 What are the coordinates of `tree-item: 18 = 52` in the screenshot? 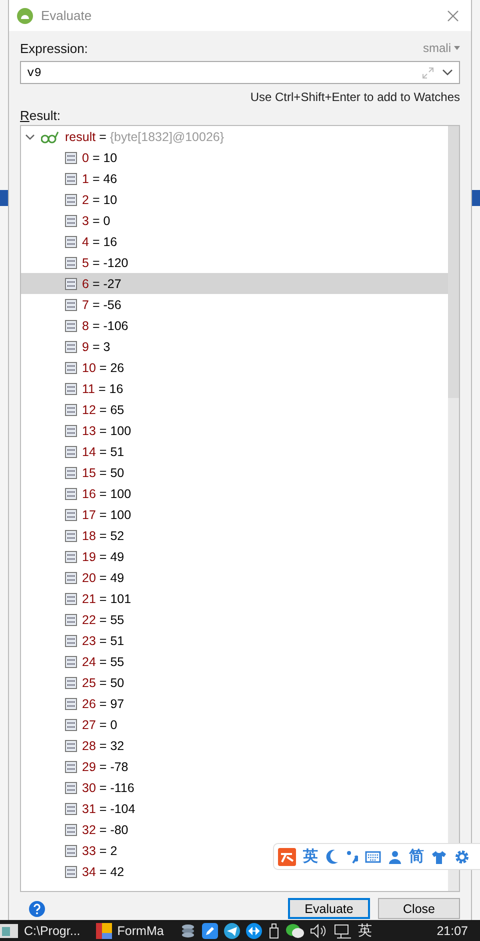 It's located at (234, 535).